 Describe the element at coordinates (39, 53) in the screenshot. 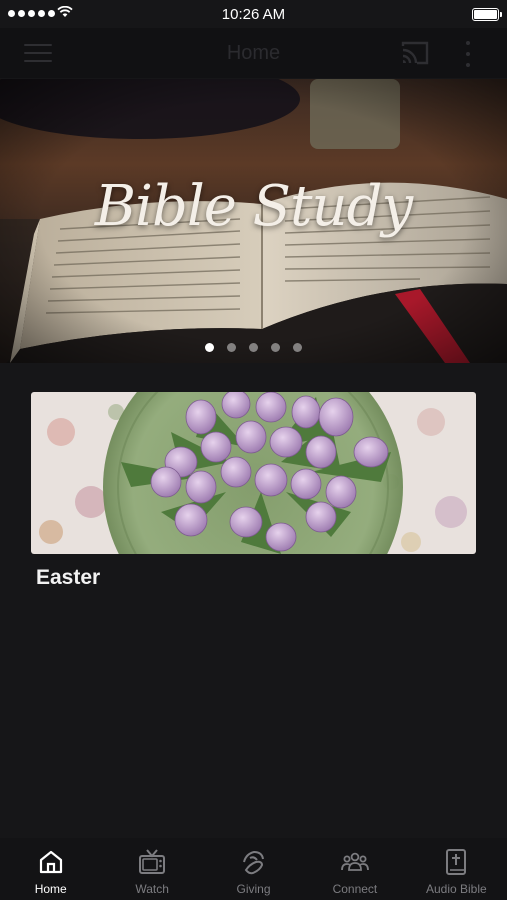

I see `hamburger-menu-icon` at that location.